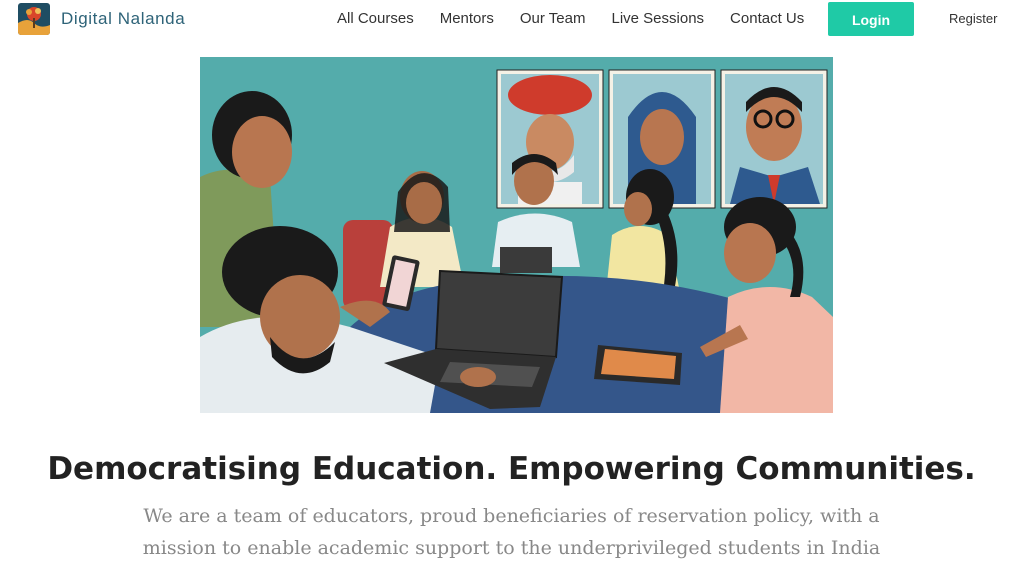 This screenshot has width=1023, height=575. Describe the element at coordinates (34, 19) in the screenshot. I see `tree-logo-icon` at that location.